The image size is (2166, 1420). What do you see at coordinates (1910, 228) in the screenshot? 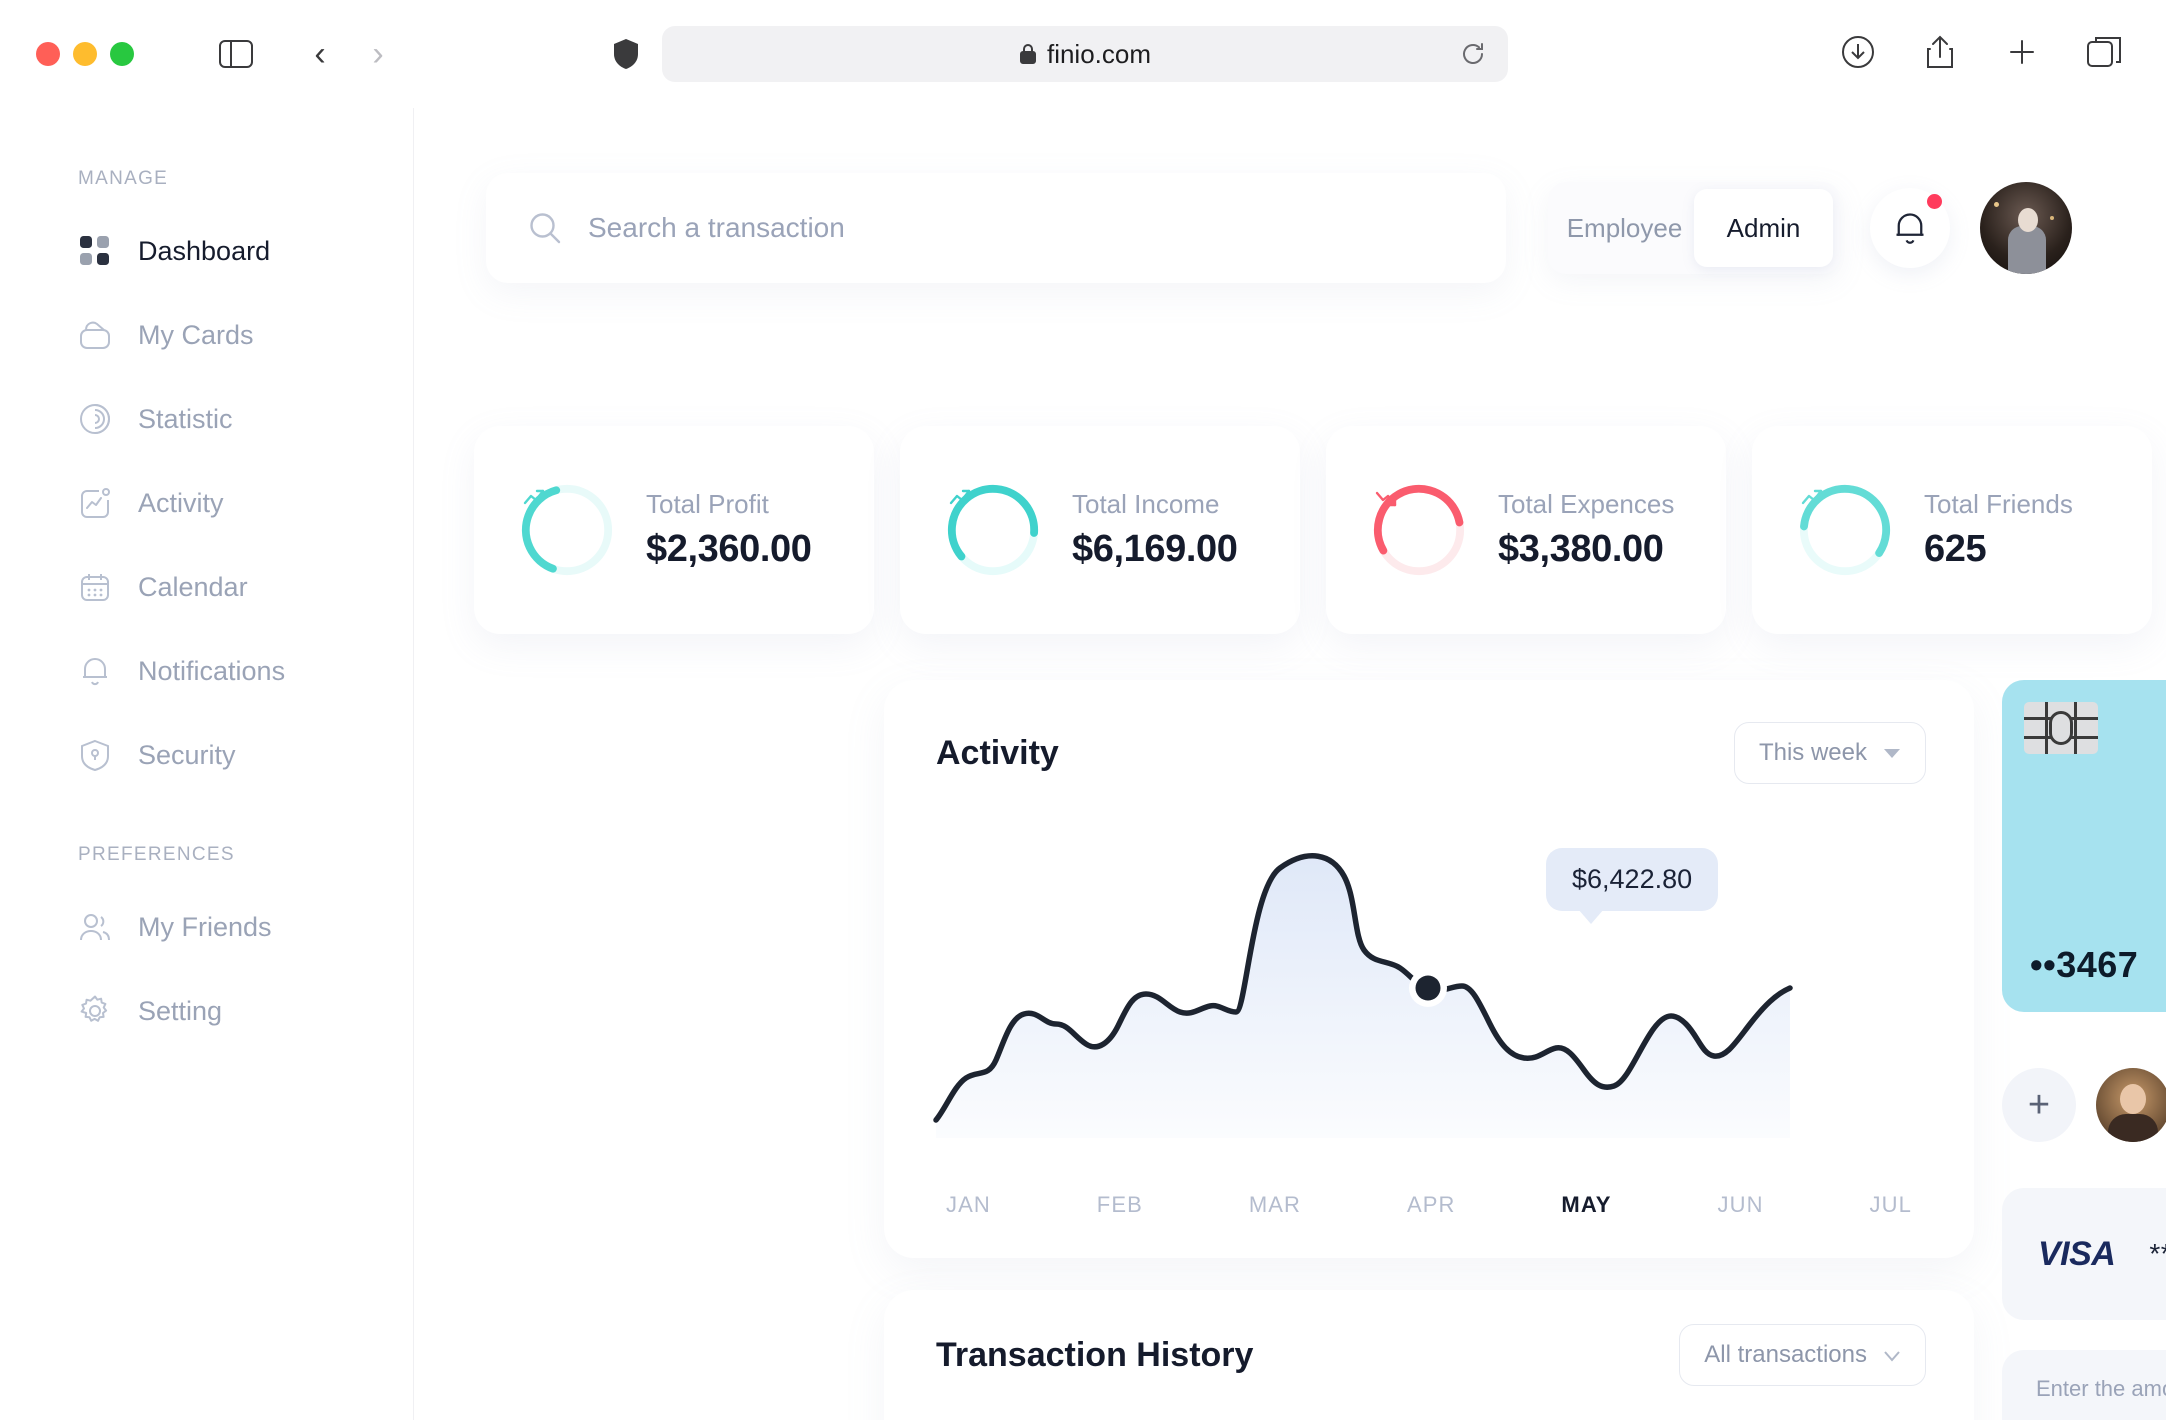
I see `notifications-button` at bounding box center [1910, 228].